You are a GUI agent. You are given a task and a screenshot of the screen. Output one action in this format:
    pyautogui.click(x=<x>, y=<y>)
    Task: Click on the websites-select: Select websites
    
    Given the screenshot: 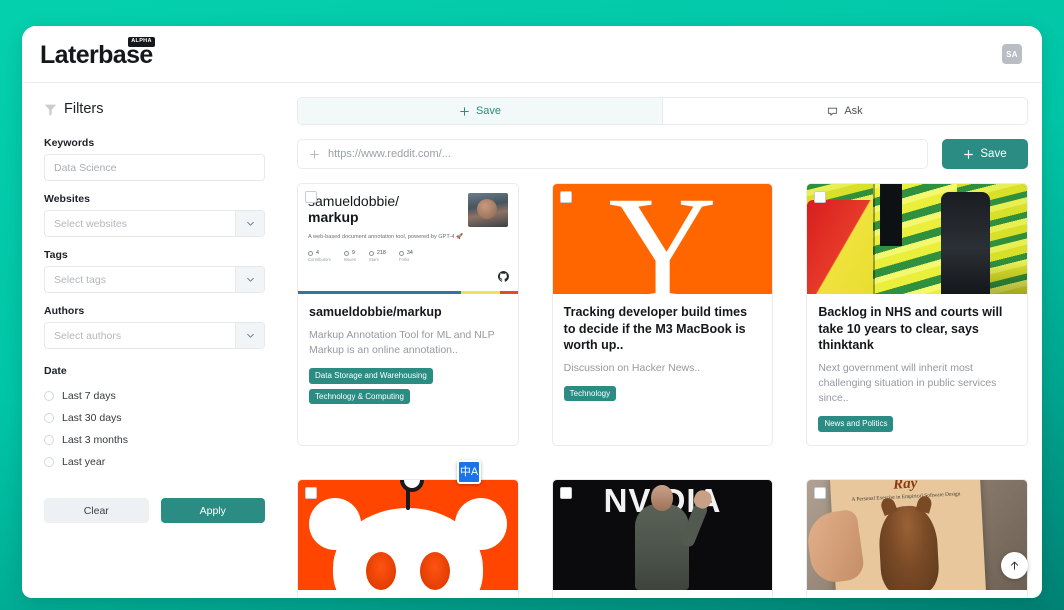 What is the action you would take?
    pyautogui.click(x=154, y=223)
    